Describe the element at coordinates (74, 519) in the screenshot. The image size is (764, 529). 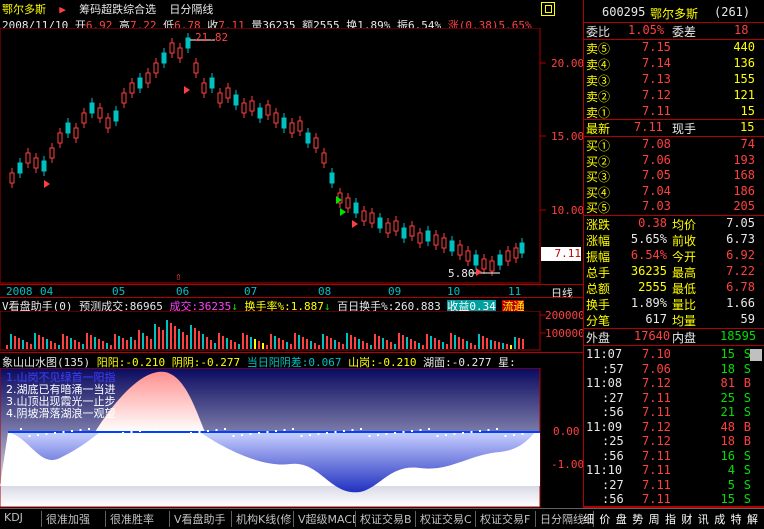
I see `tab-item: 很准加强` at that location.